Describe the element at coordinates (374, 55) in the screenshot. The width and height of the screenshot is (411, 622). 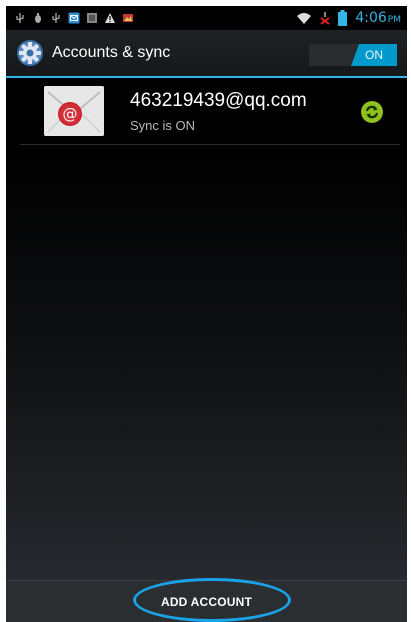
I see `toggle-on-label: ON` at that location.